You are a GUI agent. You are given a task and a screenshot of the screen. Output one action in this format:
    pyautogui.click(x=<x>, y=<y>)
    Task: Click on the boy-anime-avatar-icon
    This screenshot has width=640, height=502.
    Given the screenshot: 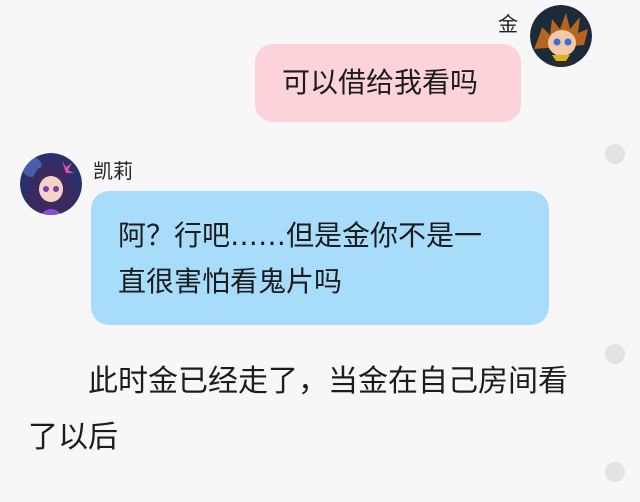 What is the action you would take?
    pyautogui.click(x=561, y=36)
    